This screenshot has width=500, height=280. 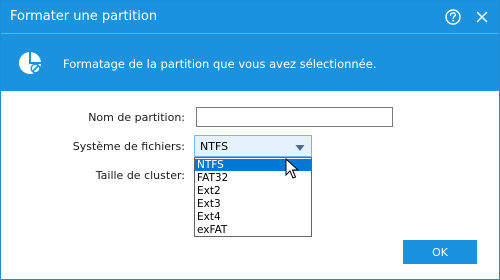 What do you see at coordinates (440, 252) in the screenshot?
I see `ok-button: OK` at bounding box center [440, 252].